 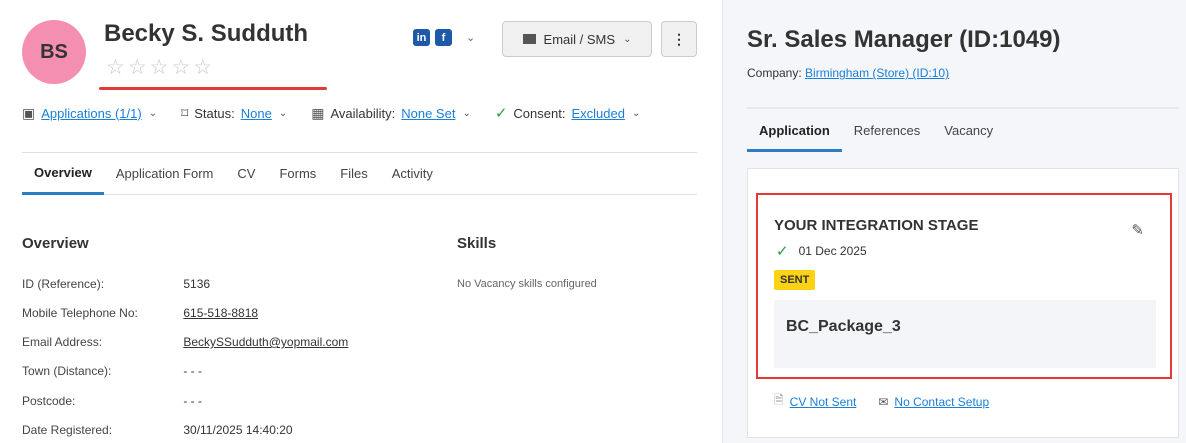 I want to click on company-link: Birmingham (Store) (ID:10), so click(x=877, y=73).